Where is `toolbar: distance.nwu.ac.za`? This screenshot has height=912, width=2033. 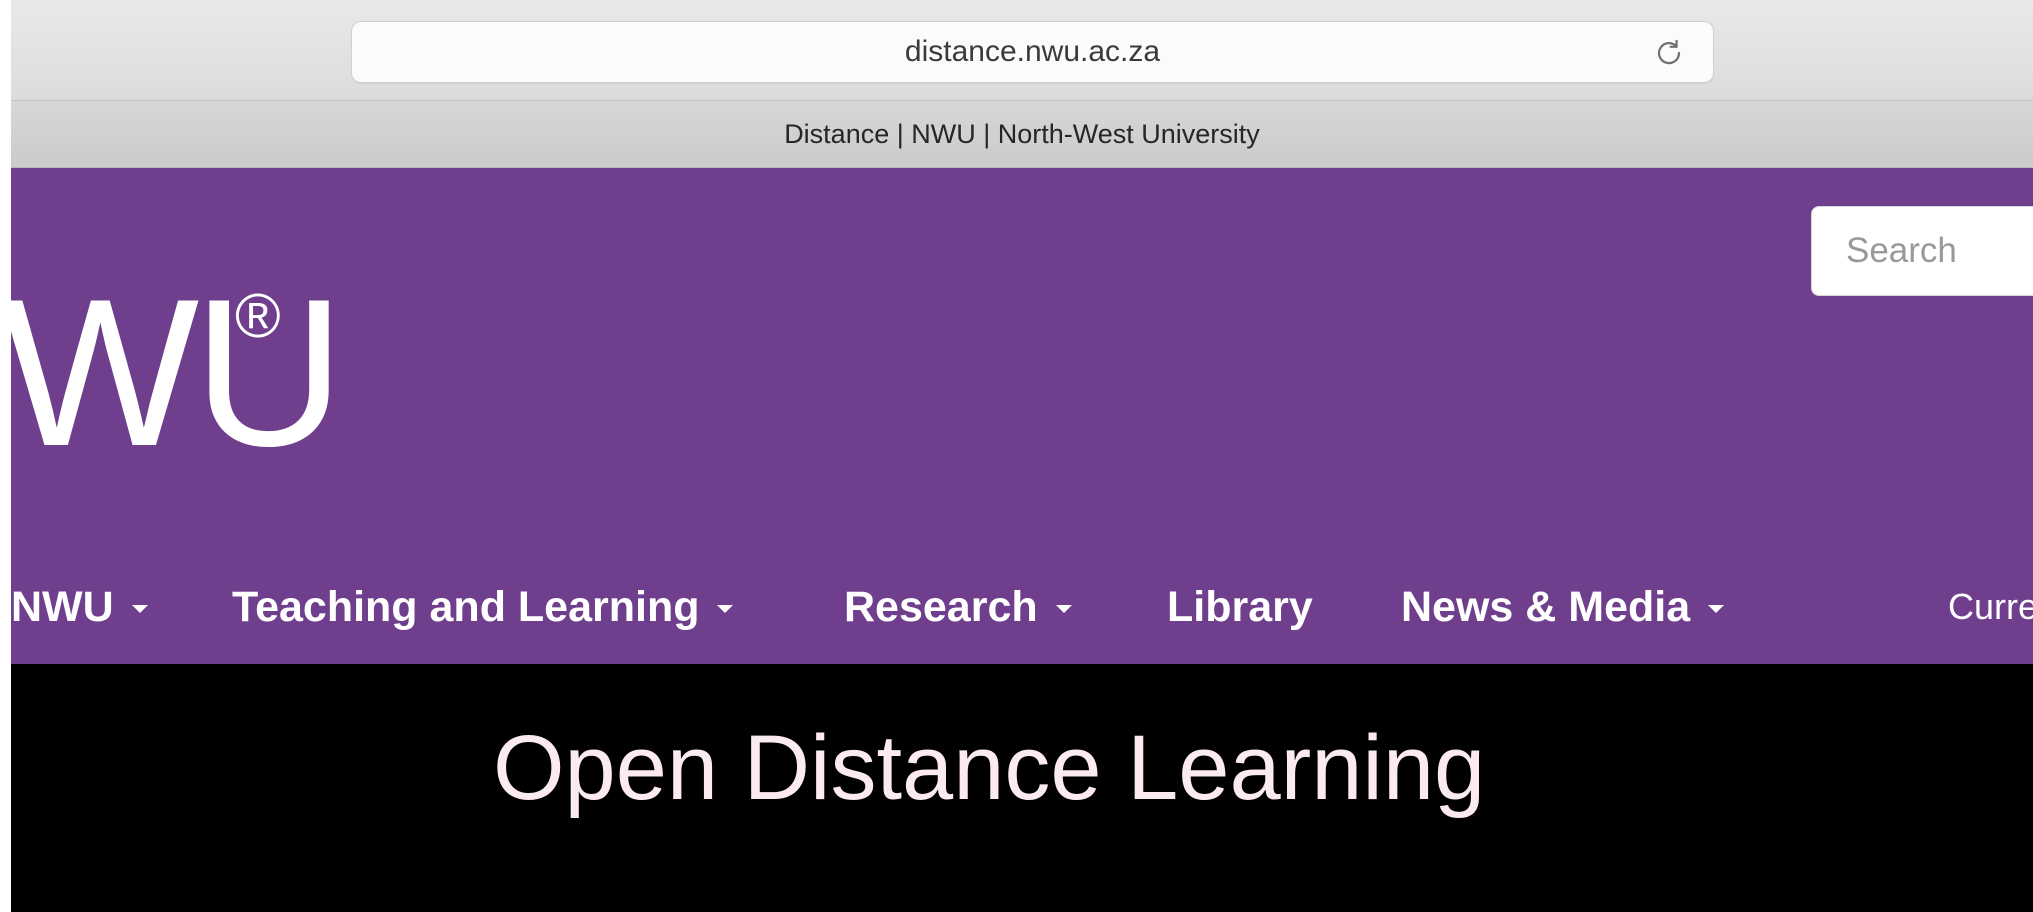
toolbar: distance.nwu.ac.za is located at coordinates (1022, 50).